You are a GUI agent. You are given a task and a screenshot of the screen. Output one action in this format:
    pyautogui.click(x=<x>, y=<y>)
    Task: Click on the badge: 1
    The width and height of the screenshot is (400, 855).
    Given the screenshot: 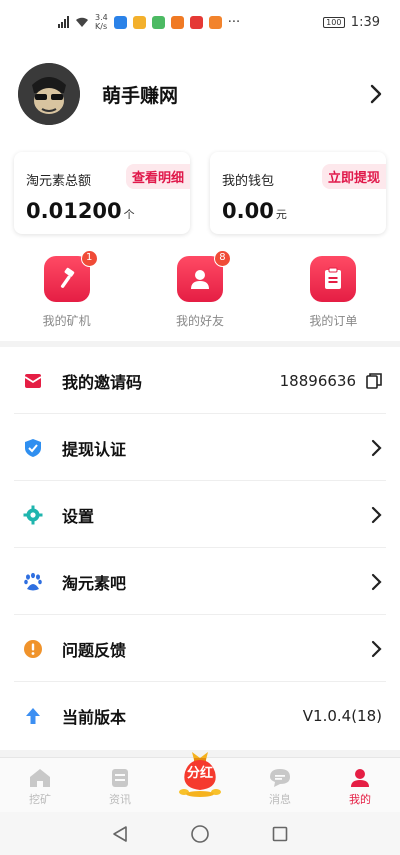 What is the action you would take?
    pyautogui.click(x=89, y=258)
    